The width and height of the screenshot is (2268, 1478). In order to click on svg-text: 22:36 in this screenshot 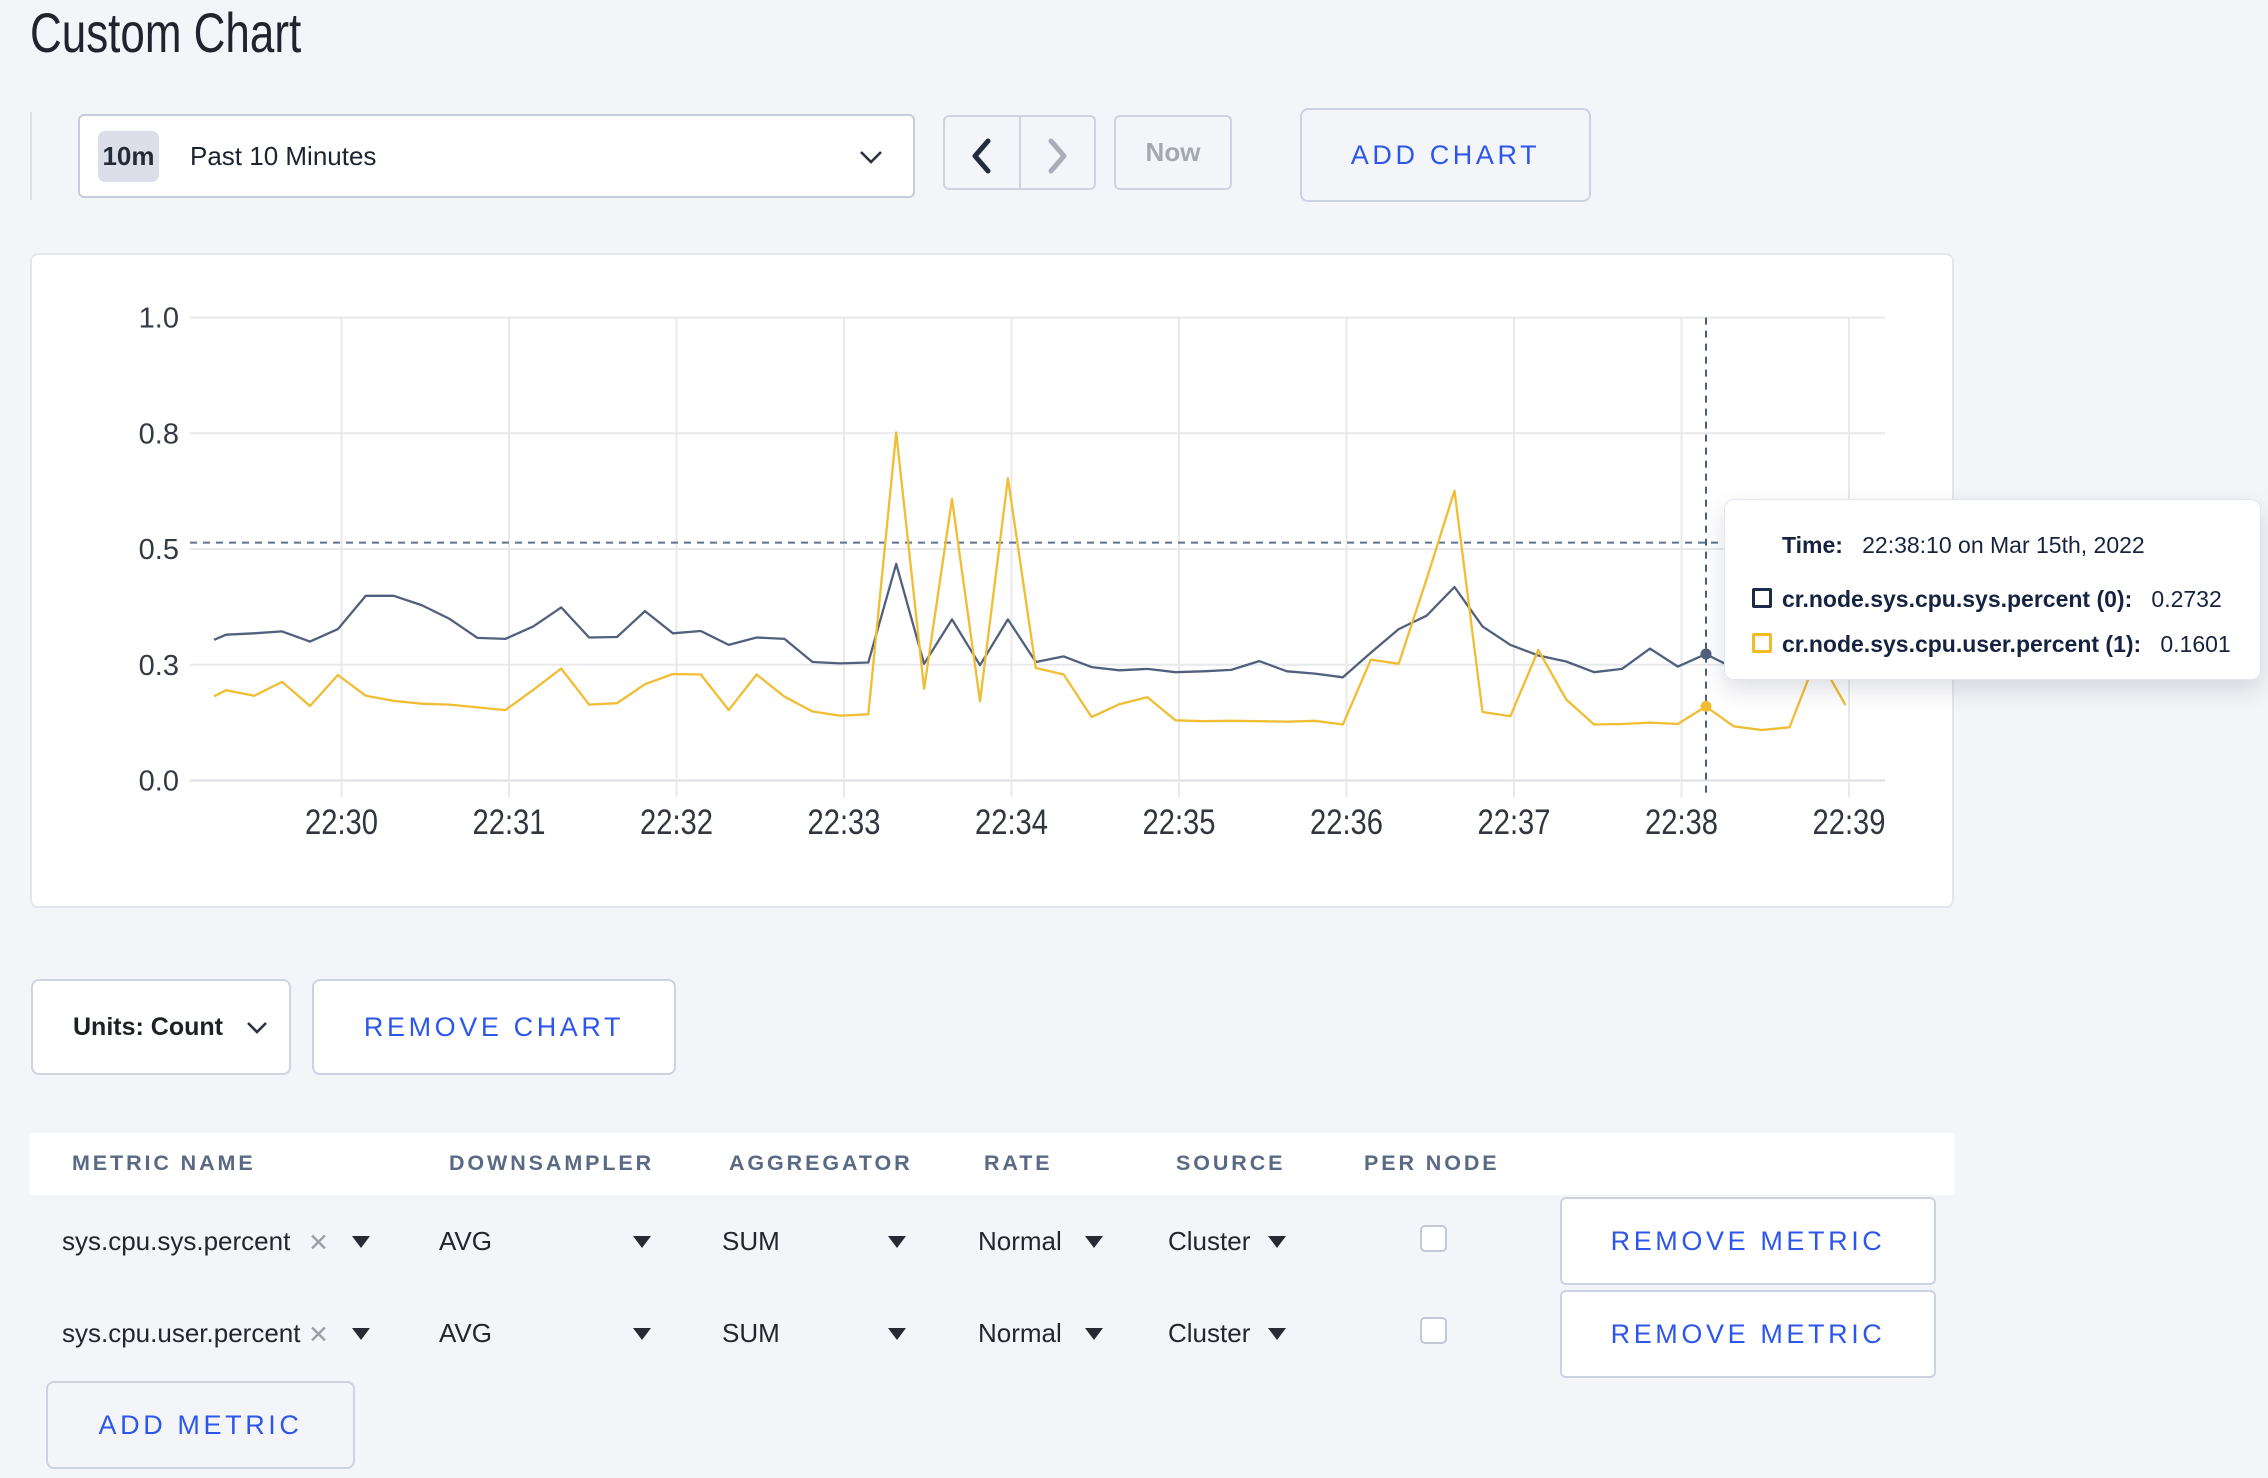, I will do `click(1346, 822)`.